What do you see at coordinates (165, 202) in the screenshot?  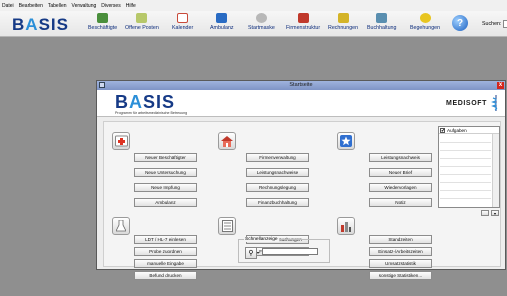 I see `ambulanz-button-start: Ambulanz` at bounding box center [165, 202].